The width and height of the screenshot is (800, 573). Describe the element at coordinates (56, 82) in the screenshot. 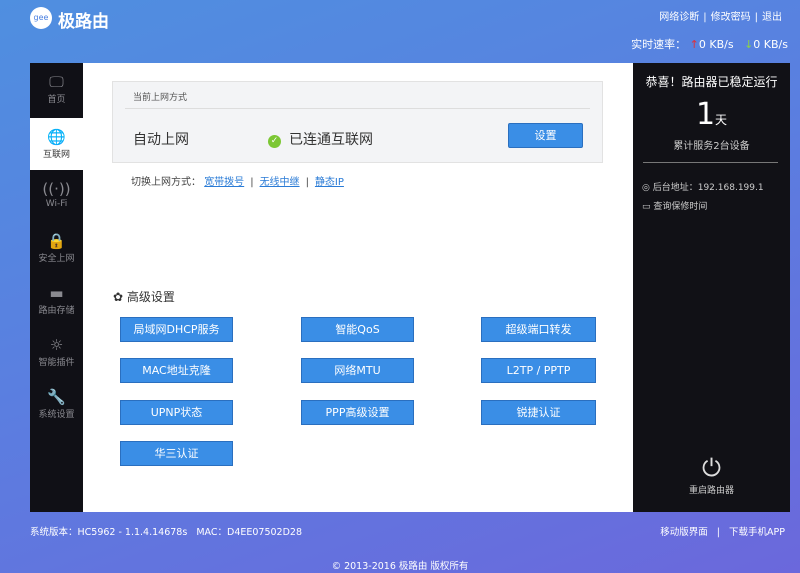

I see `monitor-icon: 🖵` at that location.